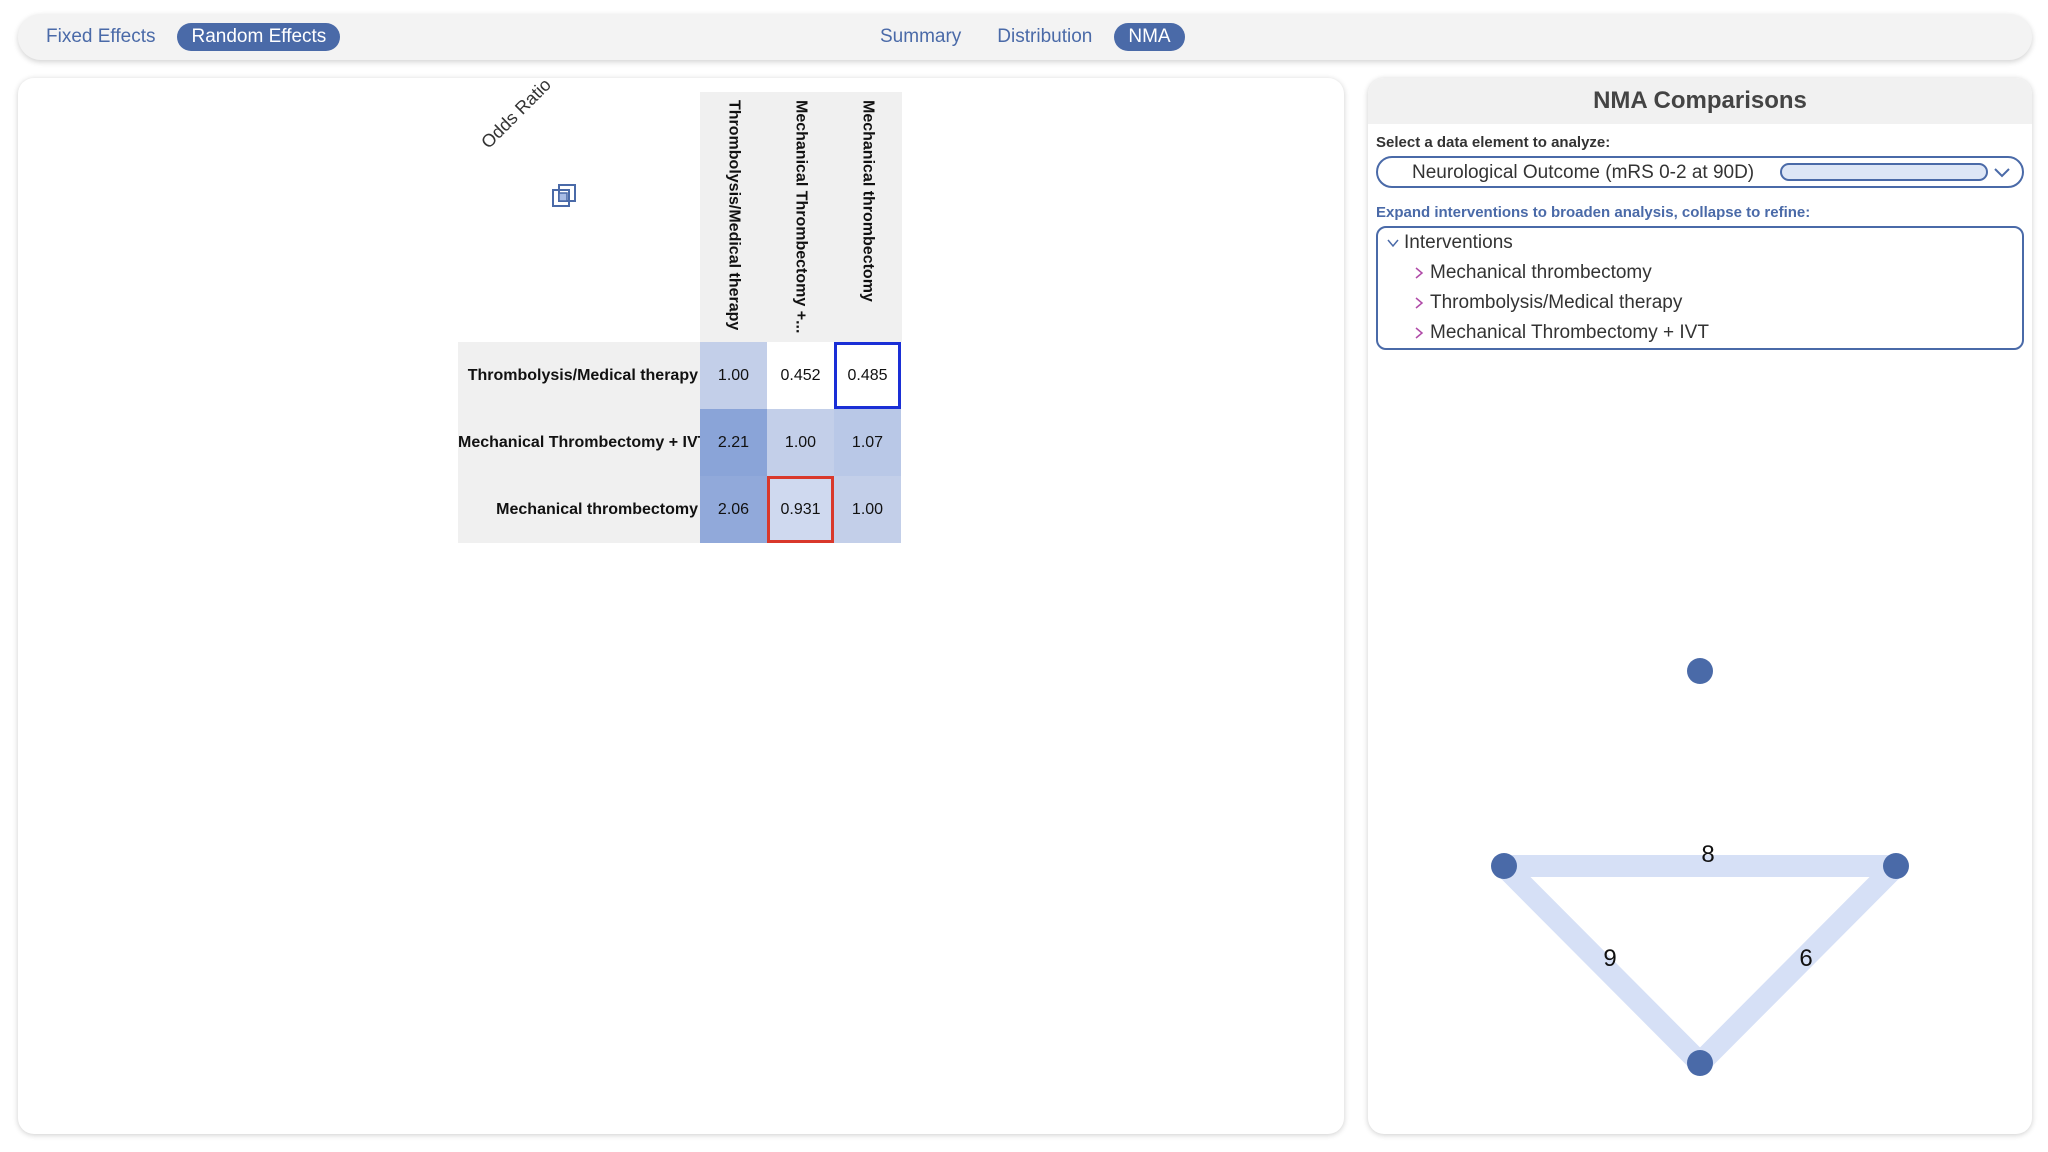  What do you see at coordinates (597, 509) in the screenshot?
I see `row-header: Mechanical thrombectomy` at bounding box center [597, 509].